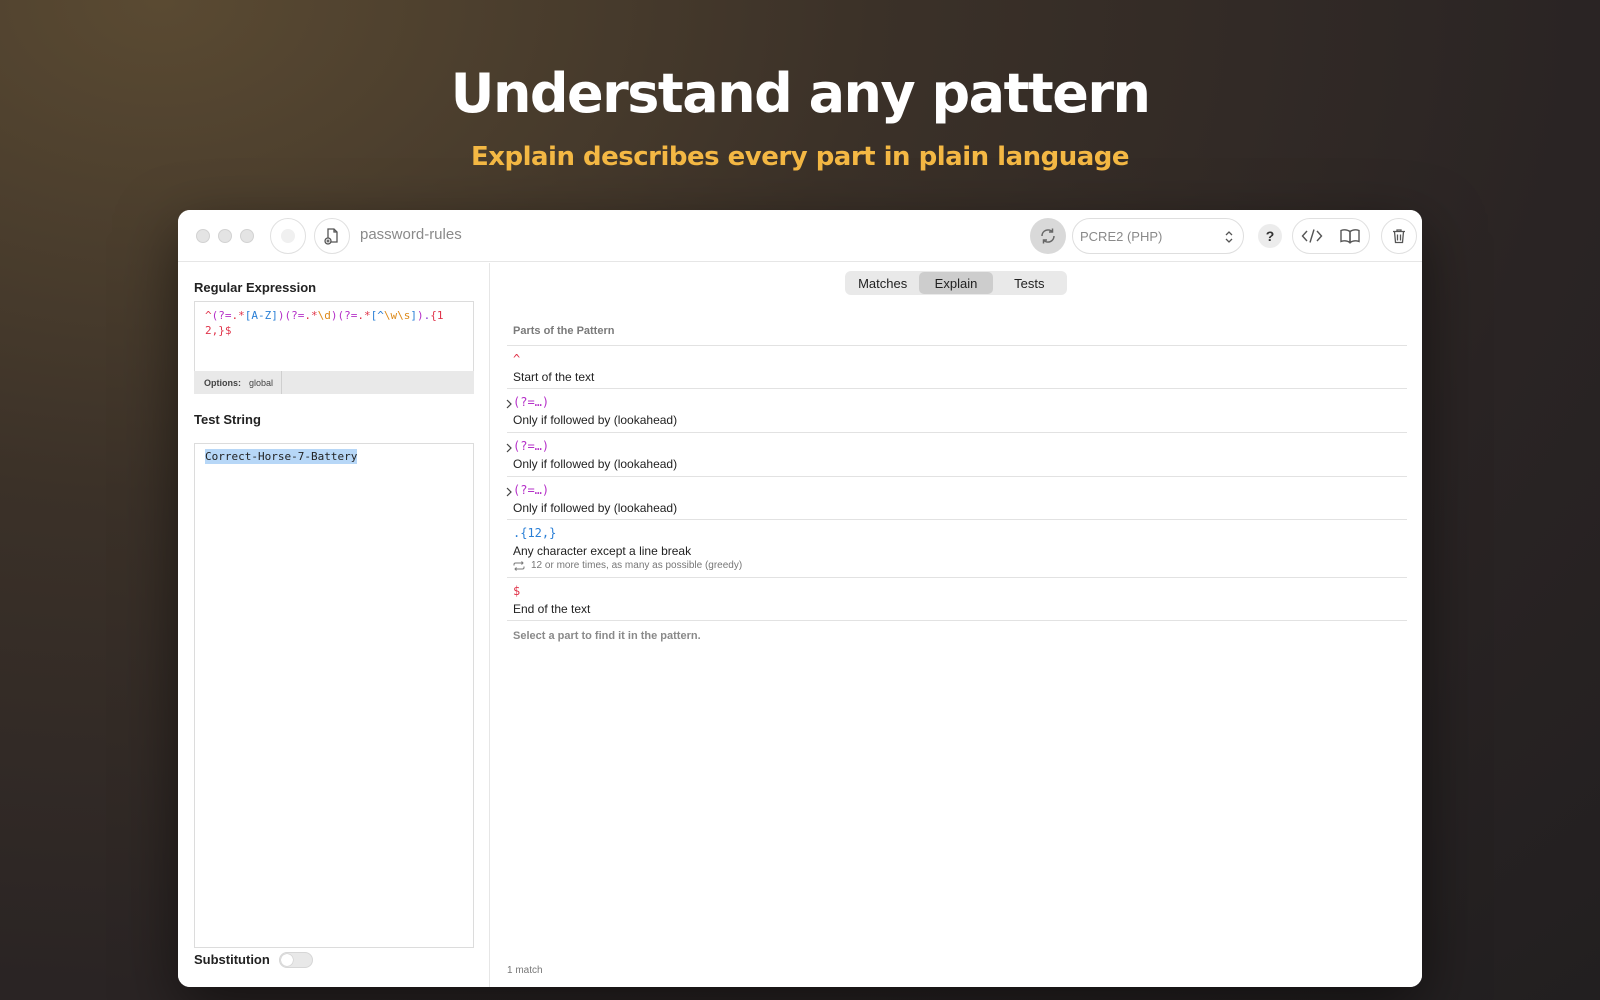 The image size is (1600, 1000). What do you see at coordinates (956, 454) in the screenshot?
I see `part-row-lookahead-2: (?=…) Only if followed by (lookahead)` at bounding box center [956, 454].